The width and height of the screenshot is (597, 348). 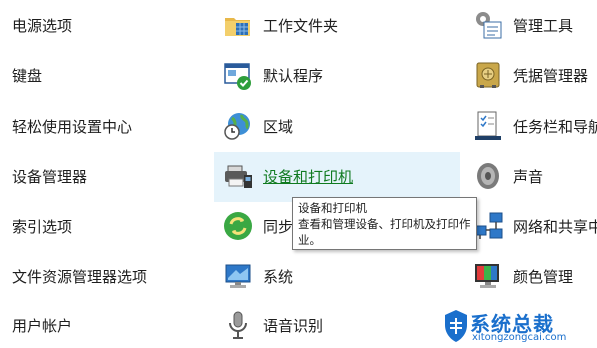 What do you see at coordinates (238, 226) in the screenshot?
I see `sync-icon` at bounding box center [238, 226].